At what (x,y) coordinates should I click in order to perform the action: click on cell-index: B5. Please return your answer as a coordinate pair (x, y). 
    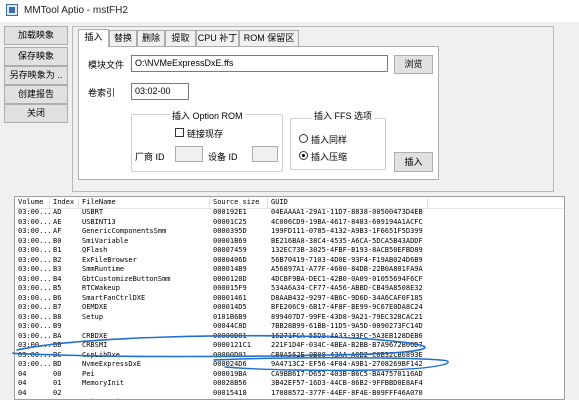
    Looking at the image, I should click on (57, 288).